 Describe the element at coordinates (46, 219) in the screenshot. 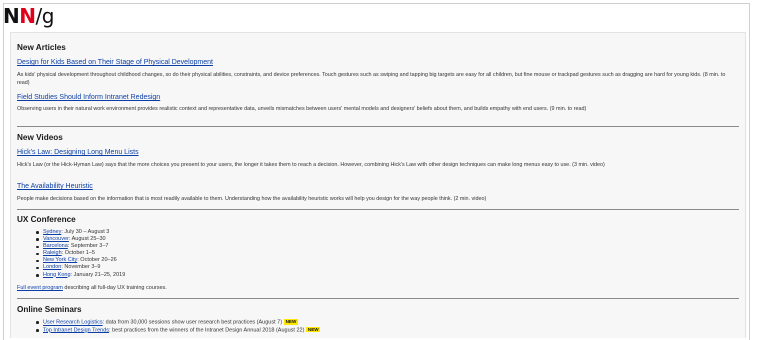

I see `section-heading-conference: UX Conference` at that location.